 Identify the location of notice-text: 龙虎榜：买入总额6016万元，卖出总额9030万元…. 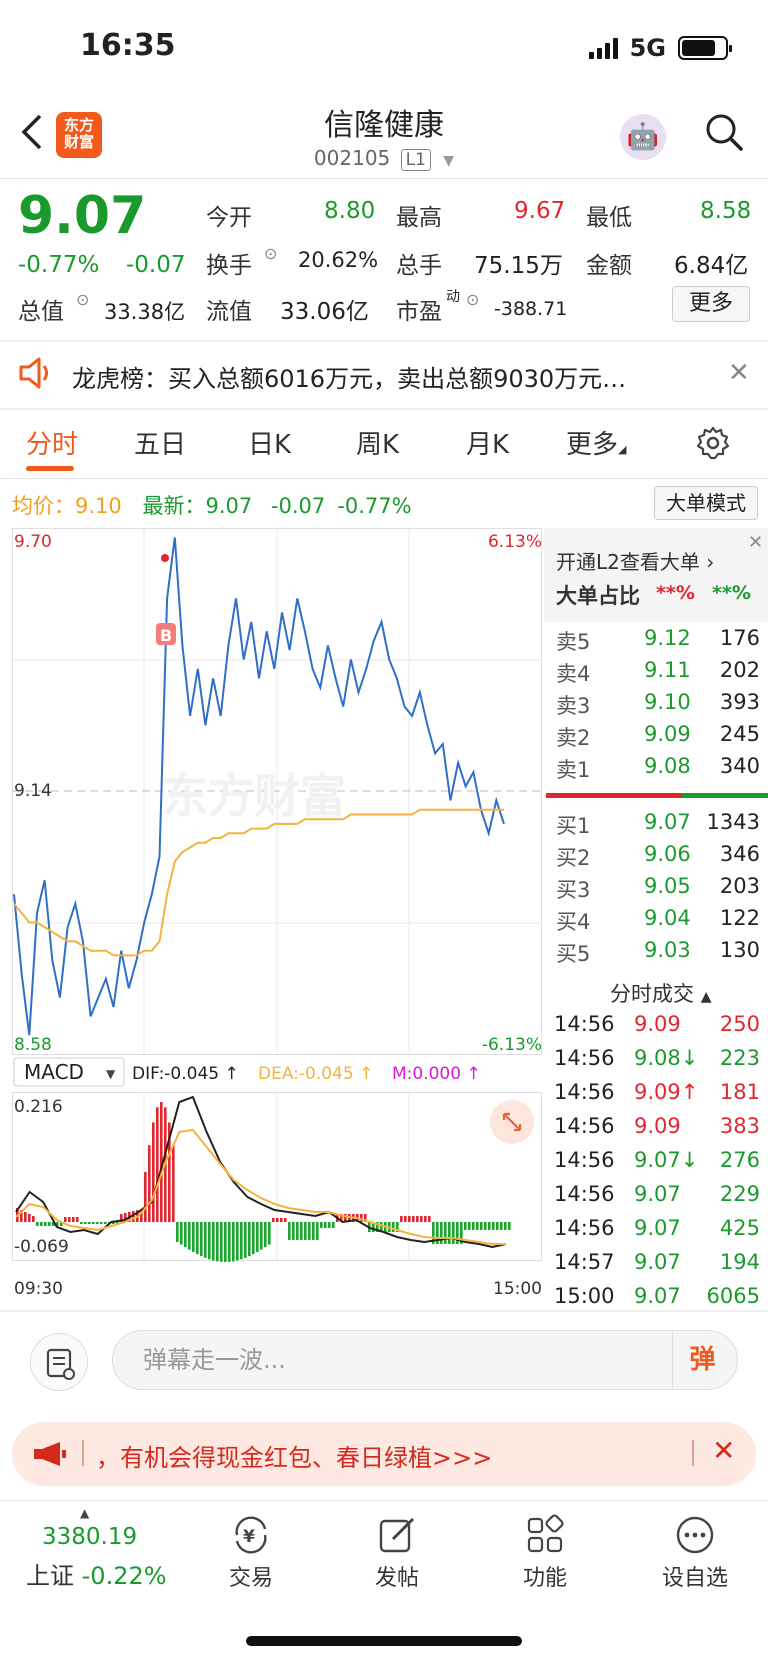
(349, 376).